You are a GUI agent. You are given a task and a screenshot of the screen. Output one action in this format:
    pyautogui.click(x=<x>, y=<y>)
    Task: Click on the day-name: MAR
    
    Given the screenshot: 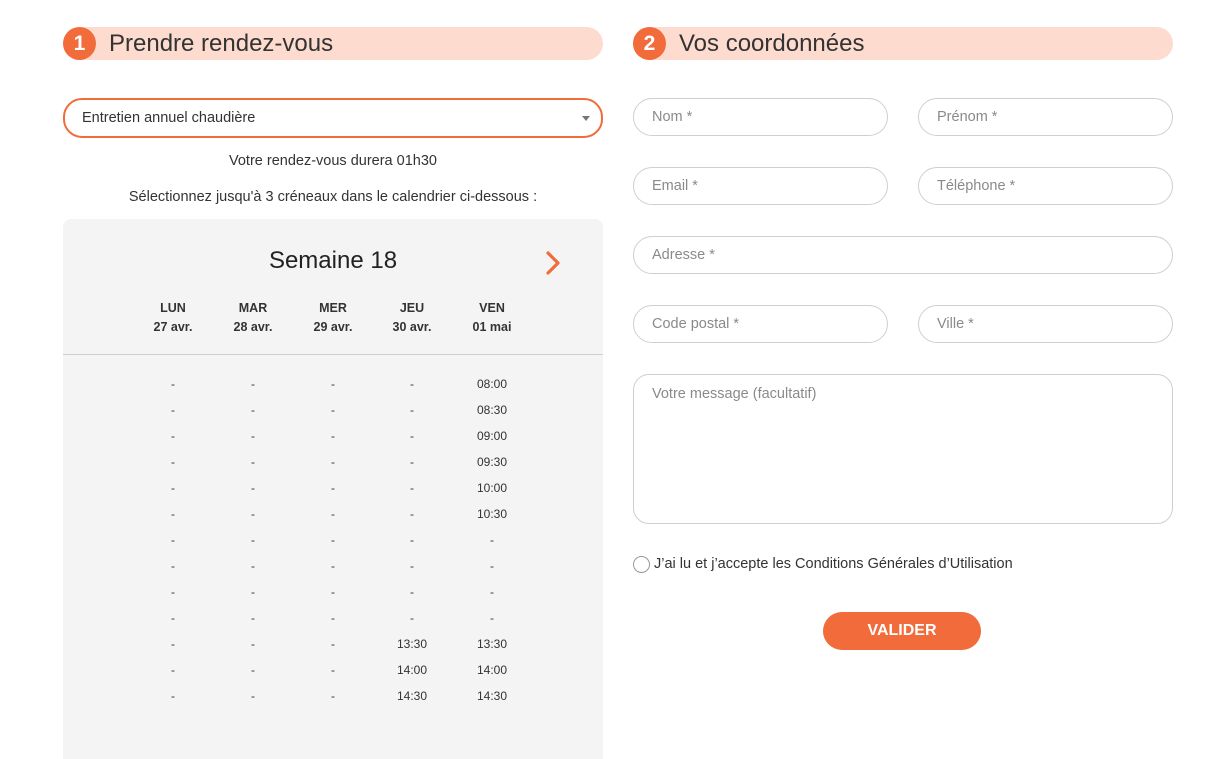 What is the action you would take?
    pyautogui.click(x=253, y=308)
    